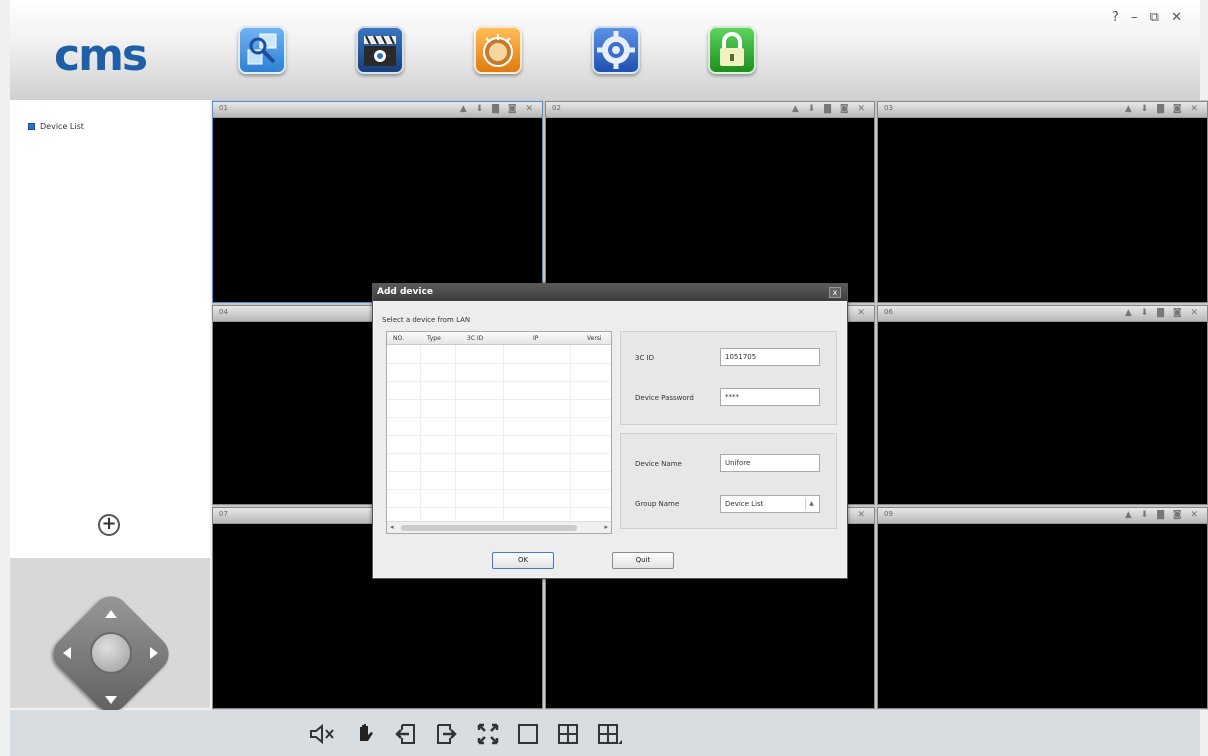 Image resolution: width=1208 pixels, height=756 pixels. What do you see at coordinates (498, 50) in the screenshot?
I see `alarm-icon` at bounding box center [498, 50].